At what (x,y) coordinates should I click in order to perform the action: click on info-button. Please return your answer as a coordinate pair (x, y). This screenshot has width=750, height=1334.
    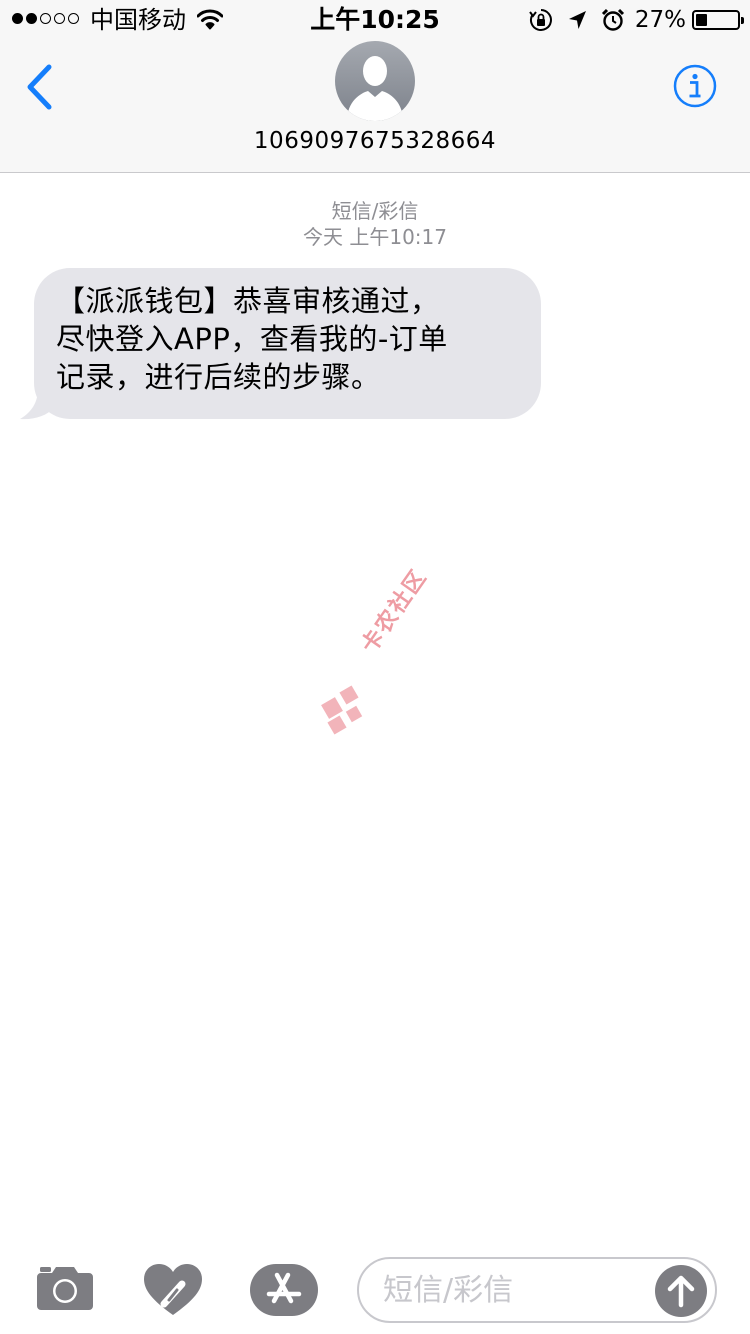
    Looking at the image, I should click on (695, 86).